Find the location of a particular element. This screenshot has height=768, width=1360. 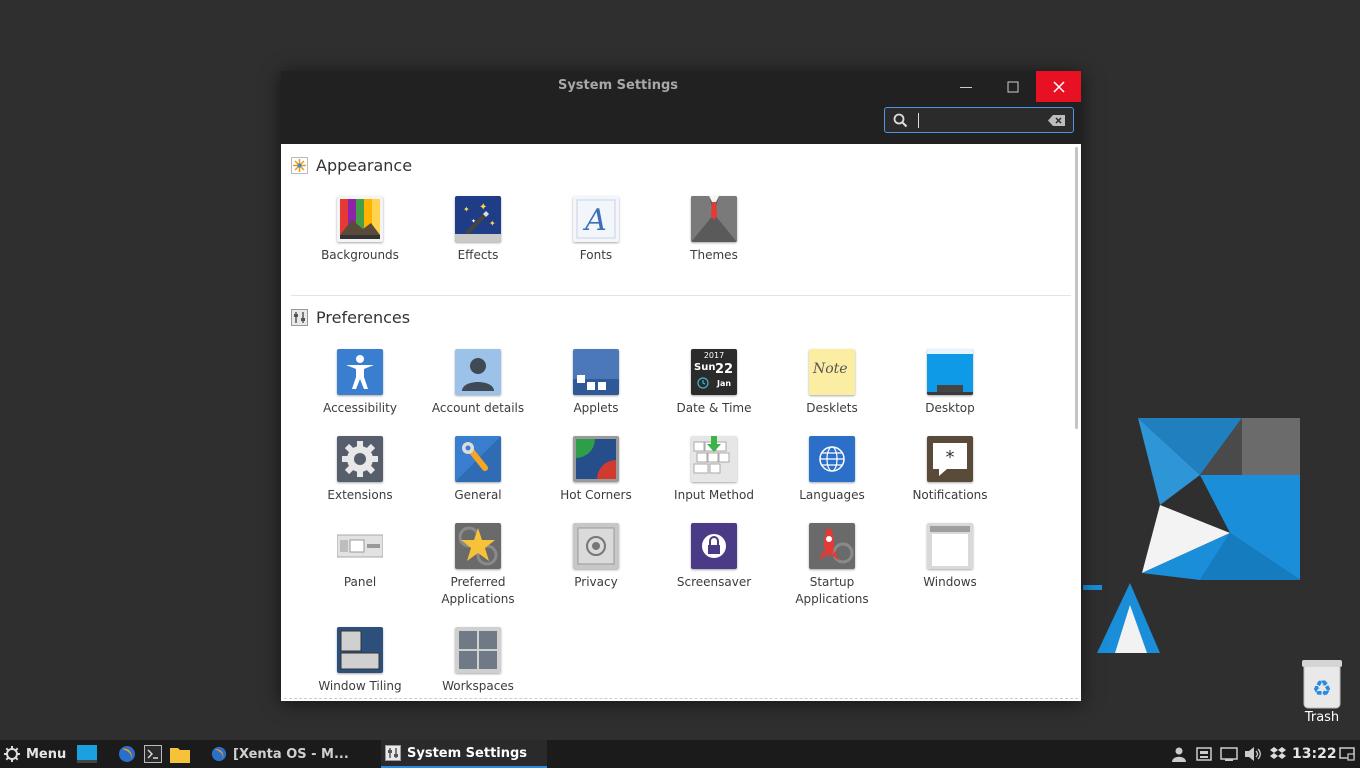

user-icon is located at coordinates (1179, 754).